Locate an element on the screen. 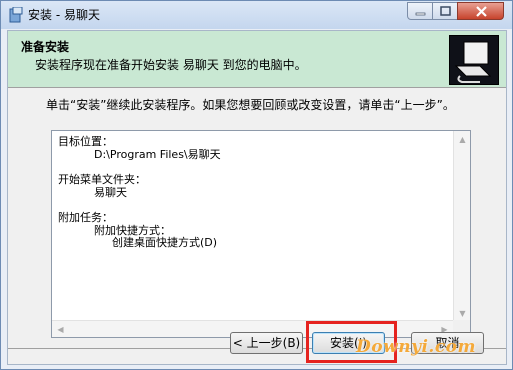 The image size is (513, 370). maximize-icon is located at coordinates (445, 11).